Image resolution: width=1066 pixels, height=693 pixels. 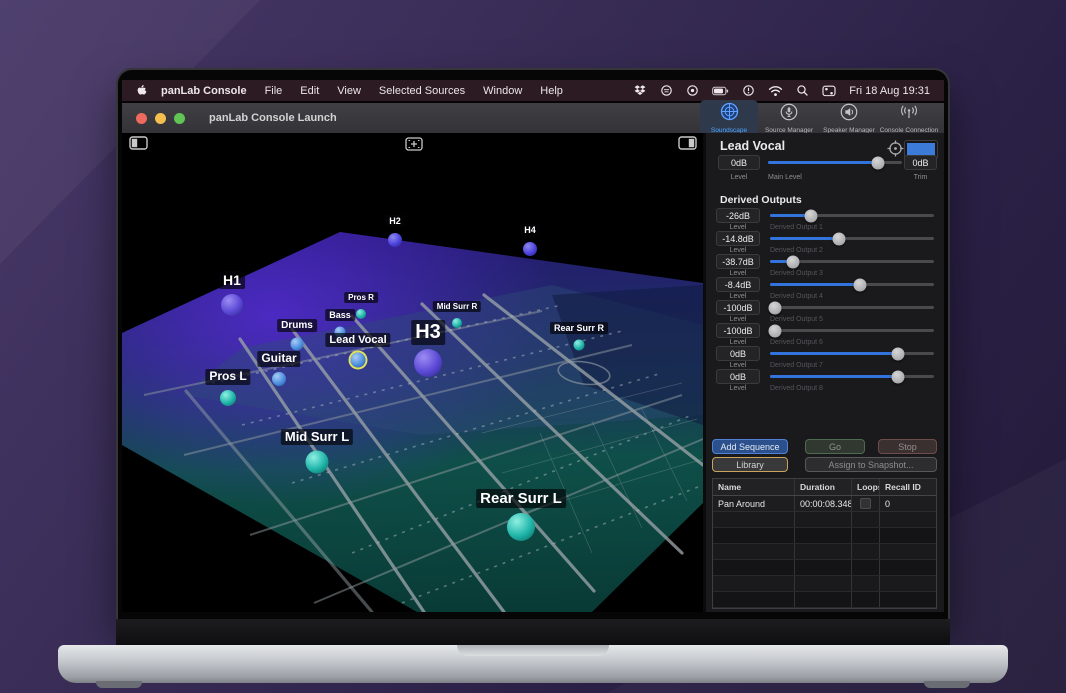 What do you see at coordinates (457, 323) in the screenshot?
I see `source-sphere-mid-surr-r` at bounding box center [457, 323].